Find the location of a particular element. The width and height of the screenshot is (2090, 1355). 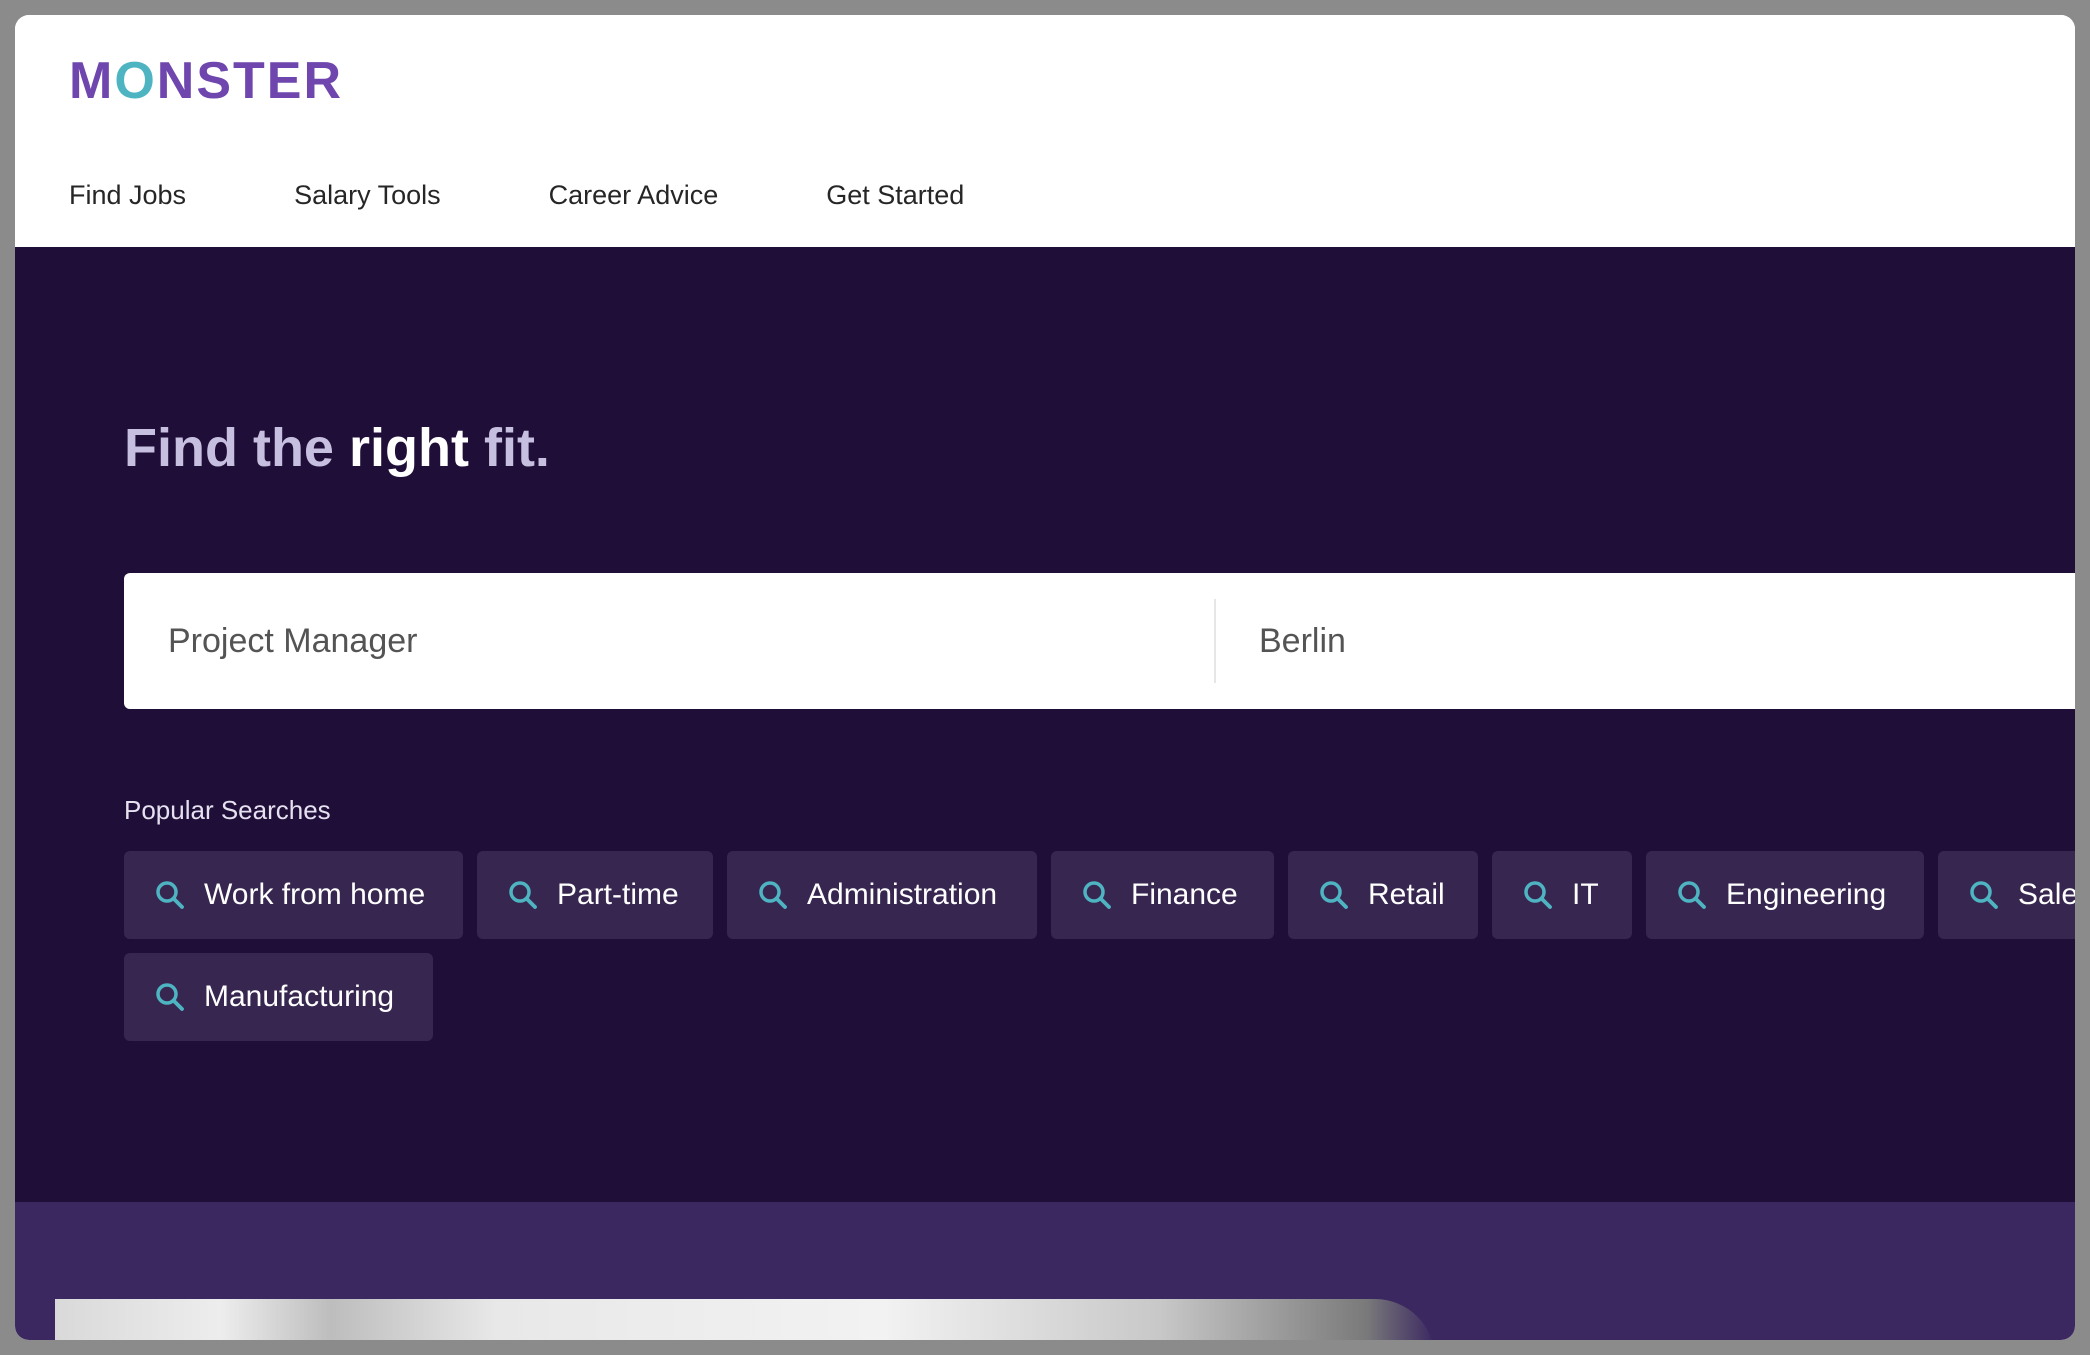

hero-headline: Find the right fit. is located at coordinates (337, 448).